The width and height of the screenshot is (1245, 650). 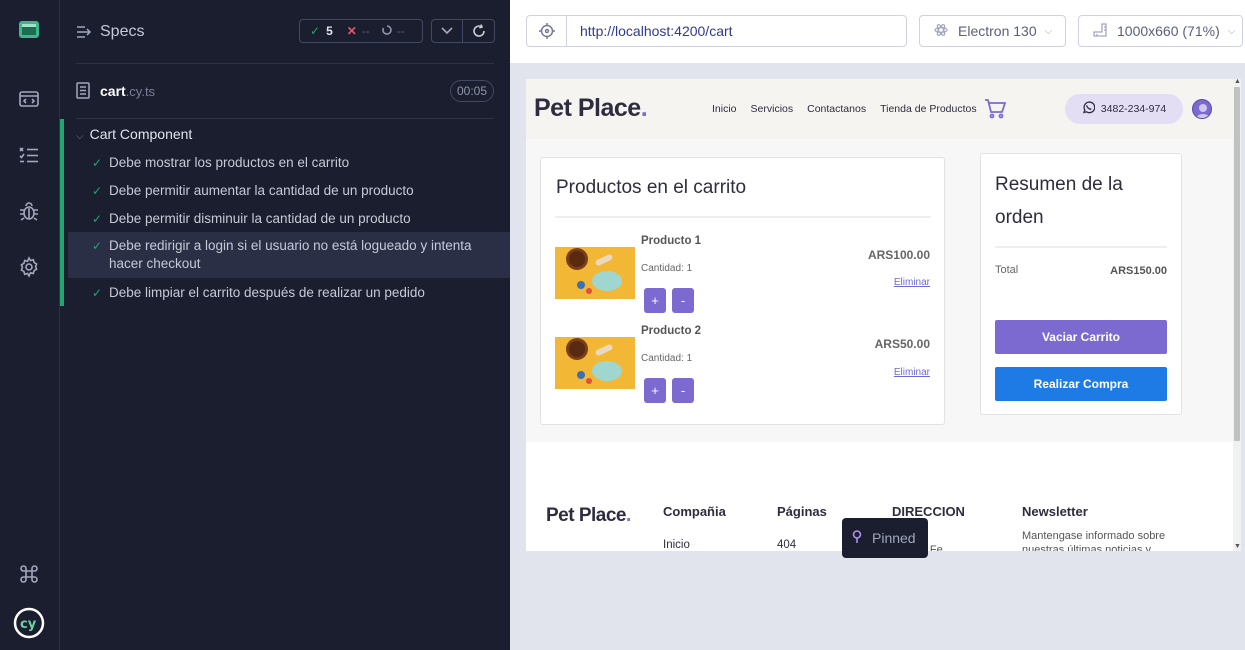 What do you see at coordinates (400, 31) in the screenshot?
I see `pending-count: --` at bounding box center [400, 31].